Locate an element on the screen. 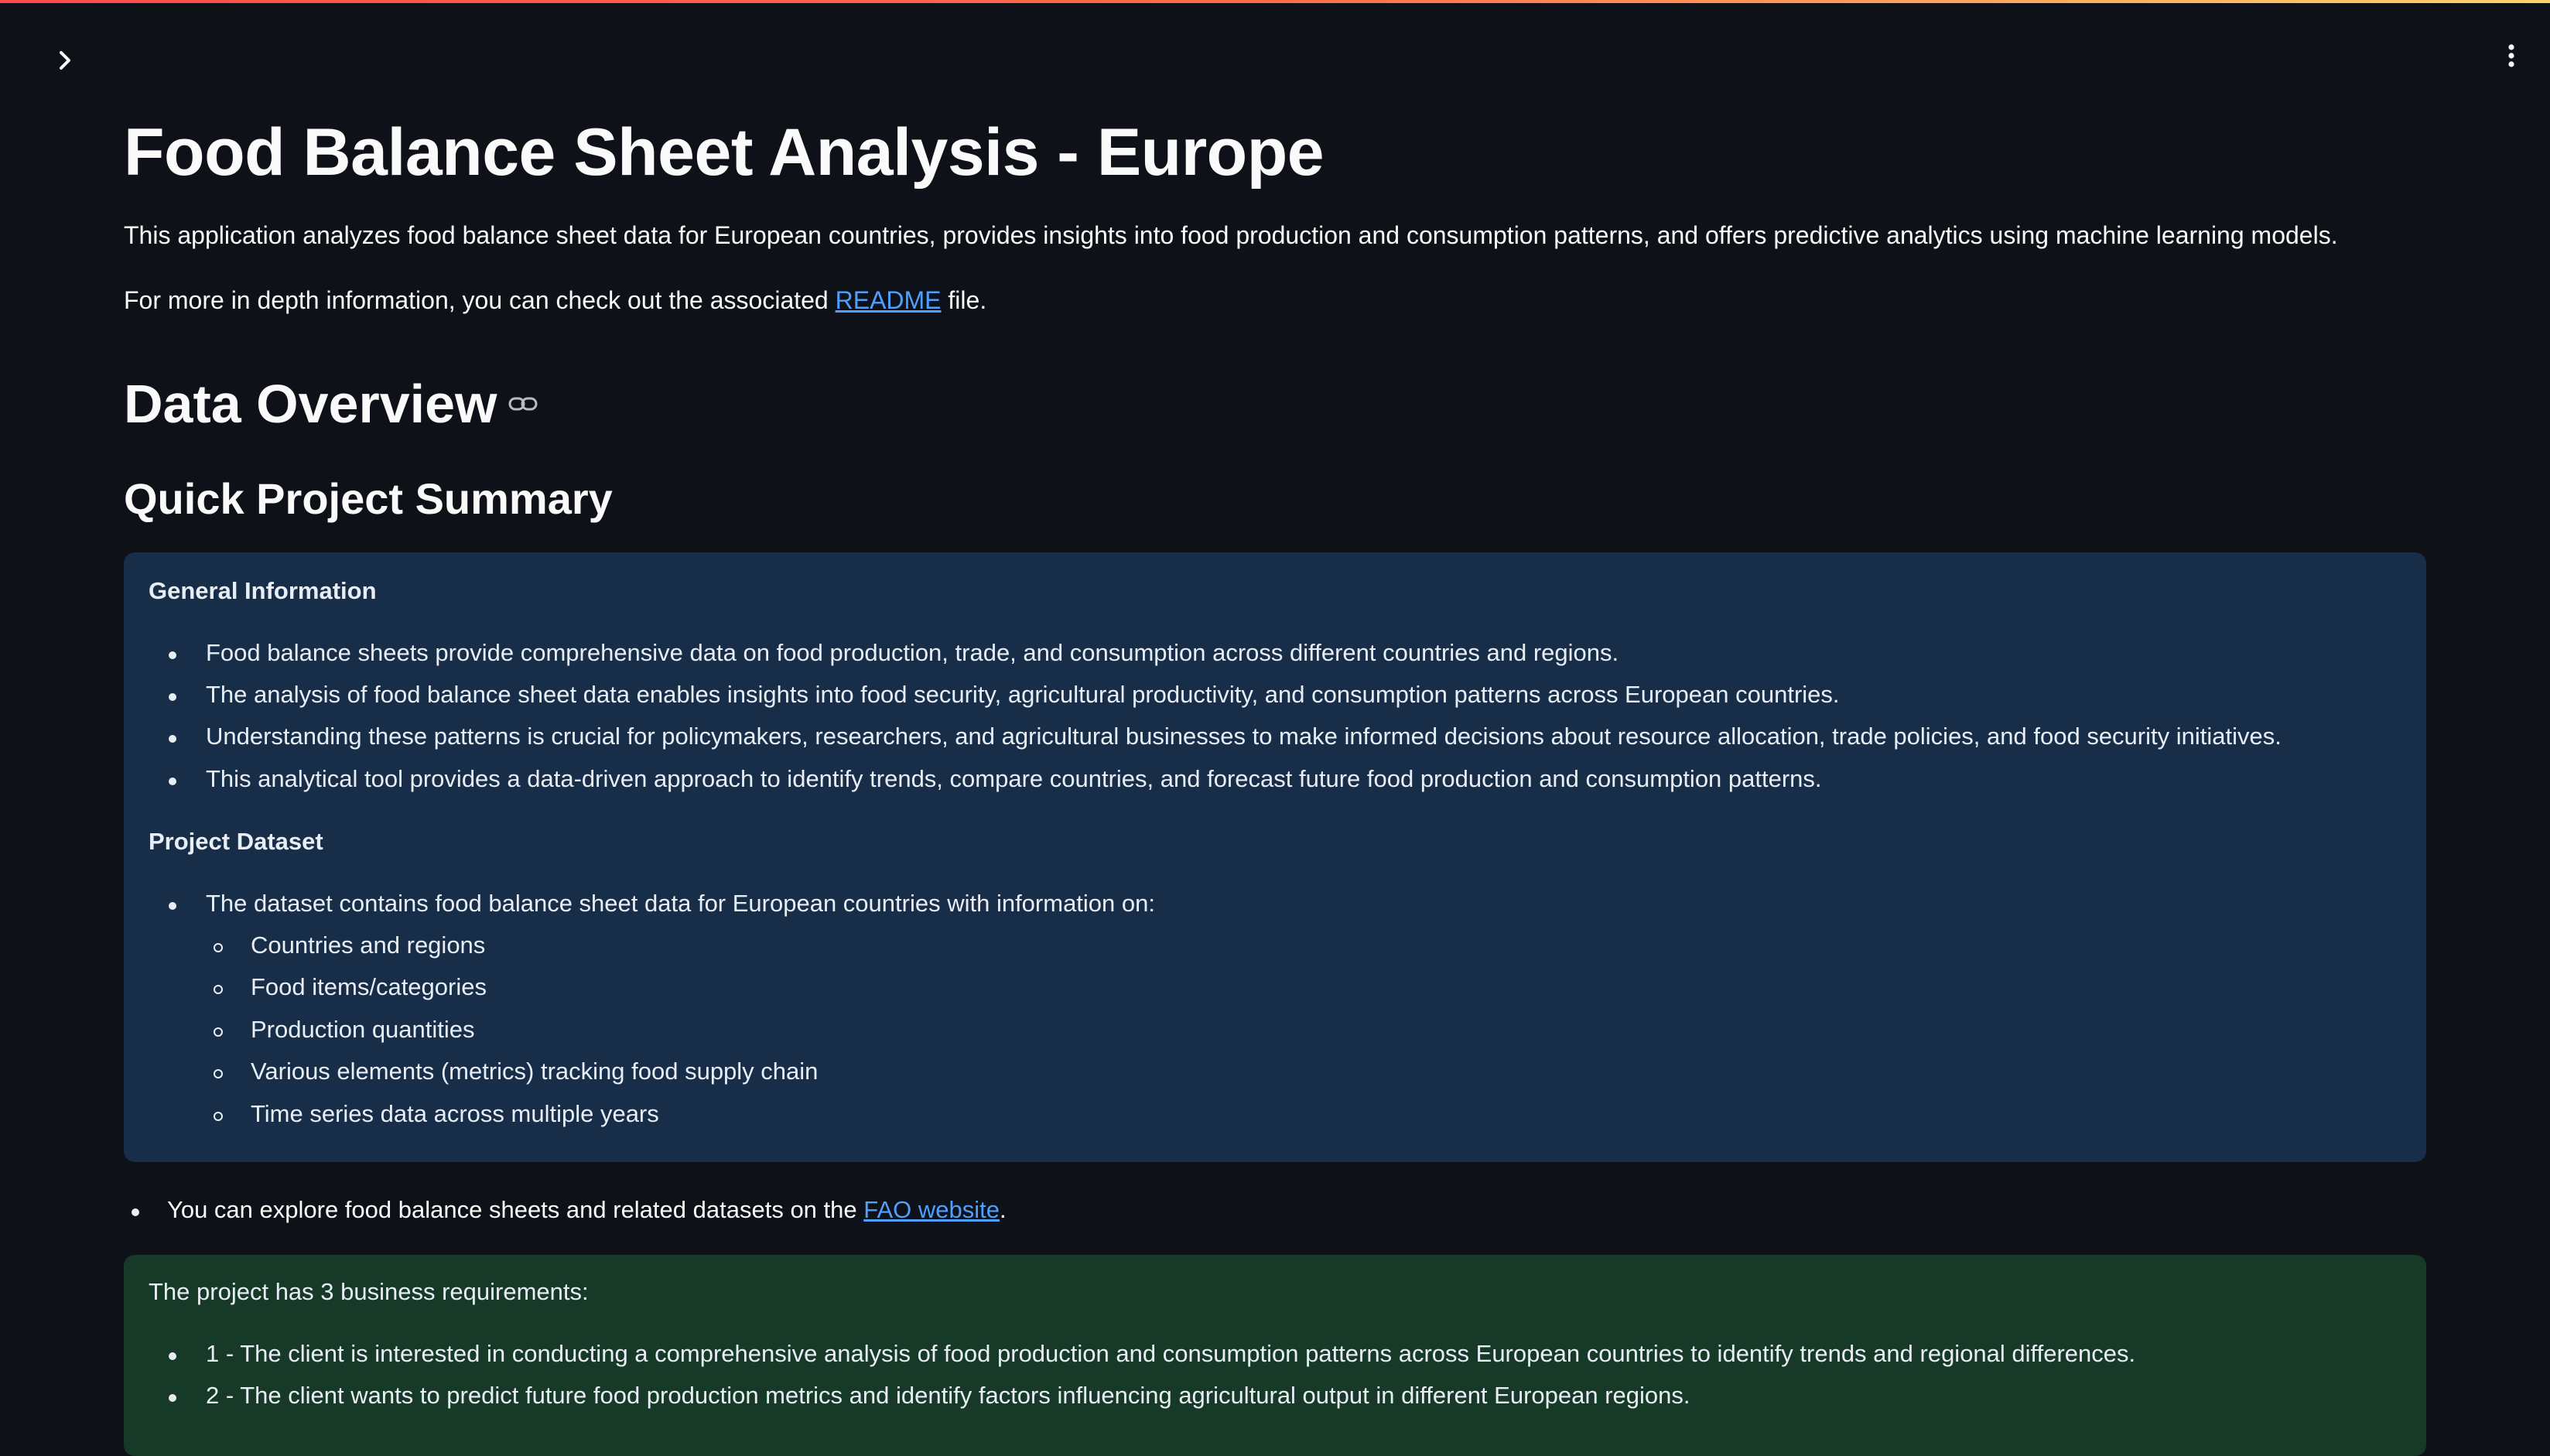  top-decoration-bar is located at coordinates (1275, 1).